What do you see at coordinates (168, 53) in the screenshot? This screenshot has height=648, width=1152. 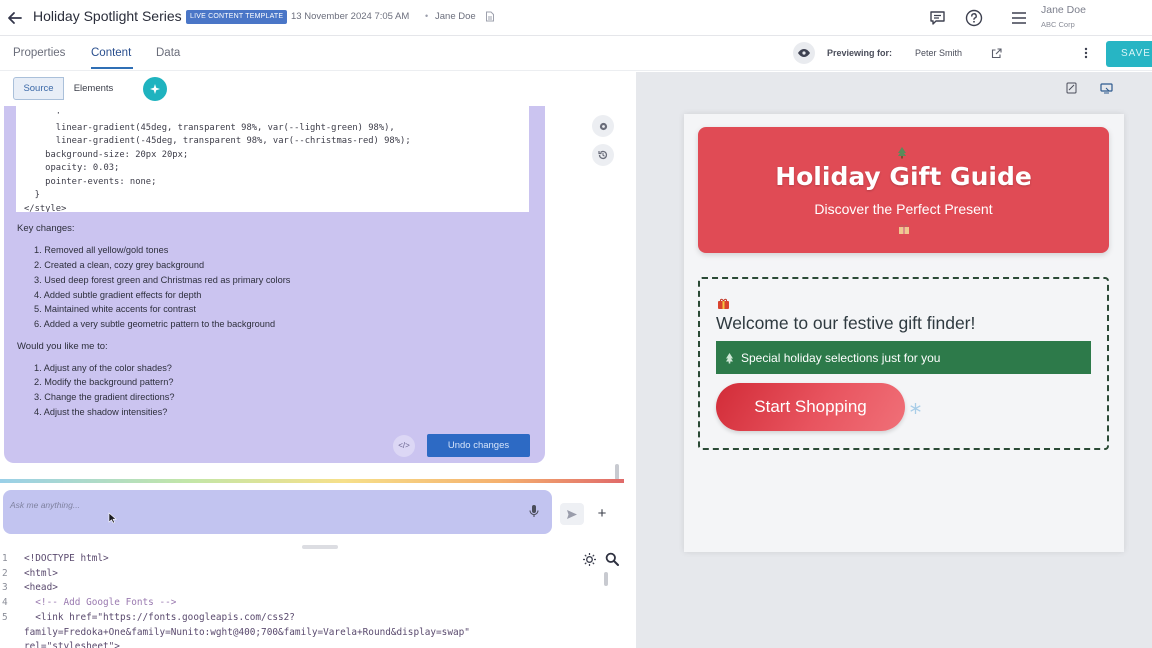 I see `tab-data: Data` at bounding box center [168, 53].